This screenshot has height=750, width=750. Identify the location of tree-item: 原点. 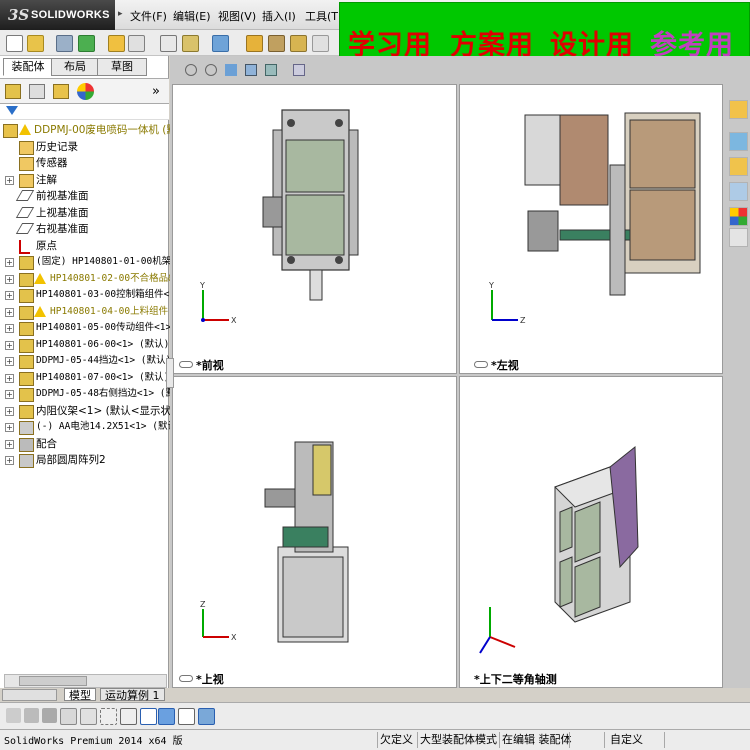
(84, 246).